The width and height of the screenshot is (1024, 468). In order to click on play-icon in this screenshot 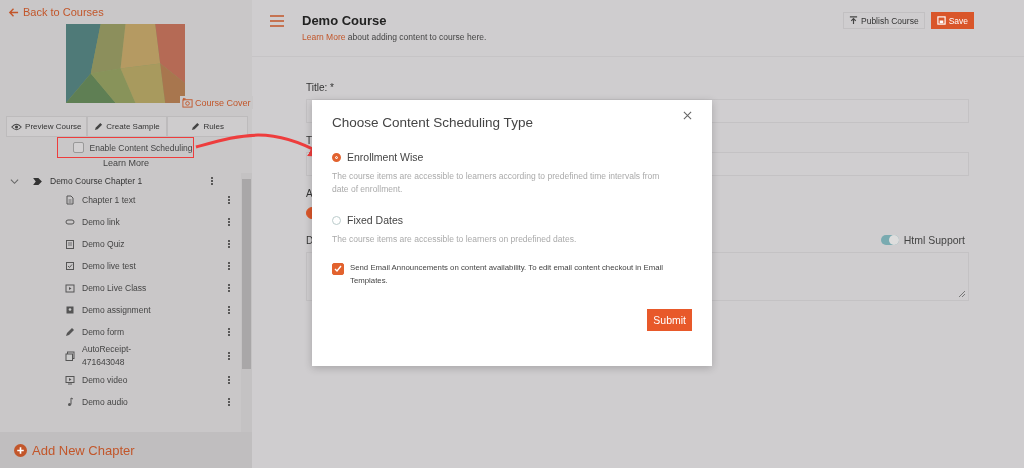, I will do `click(70, 380)`.